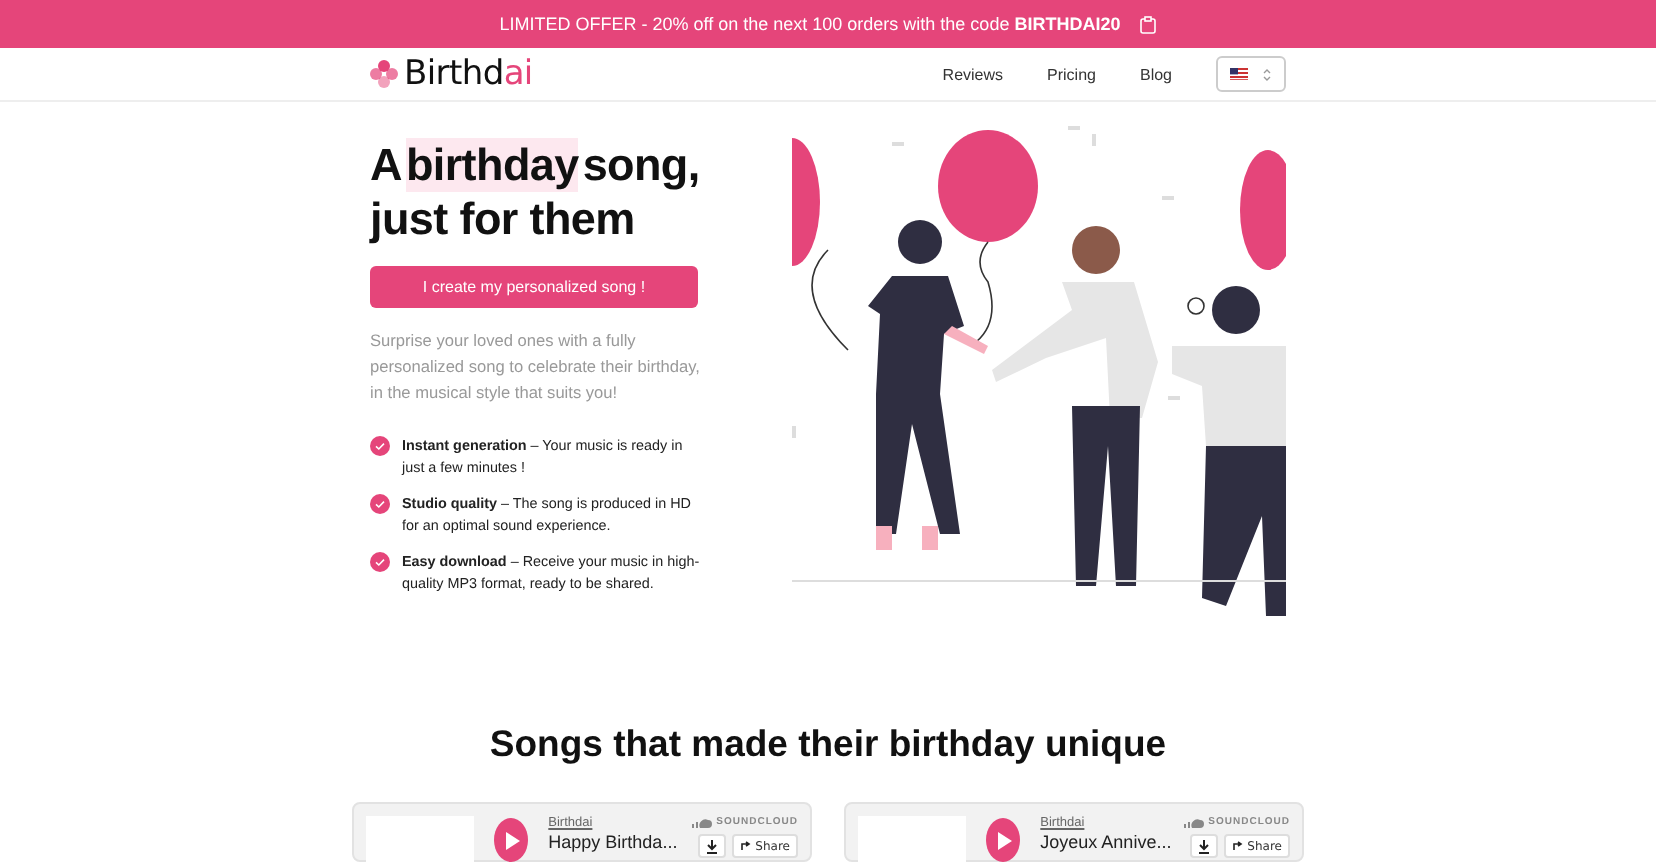 The height and width of the screenshot is (864, 1656). What do you see at coordinates (1148, 24) in the screenshot?
I see `clipboard-icon` at bounding box center [1148, 24].